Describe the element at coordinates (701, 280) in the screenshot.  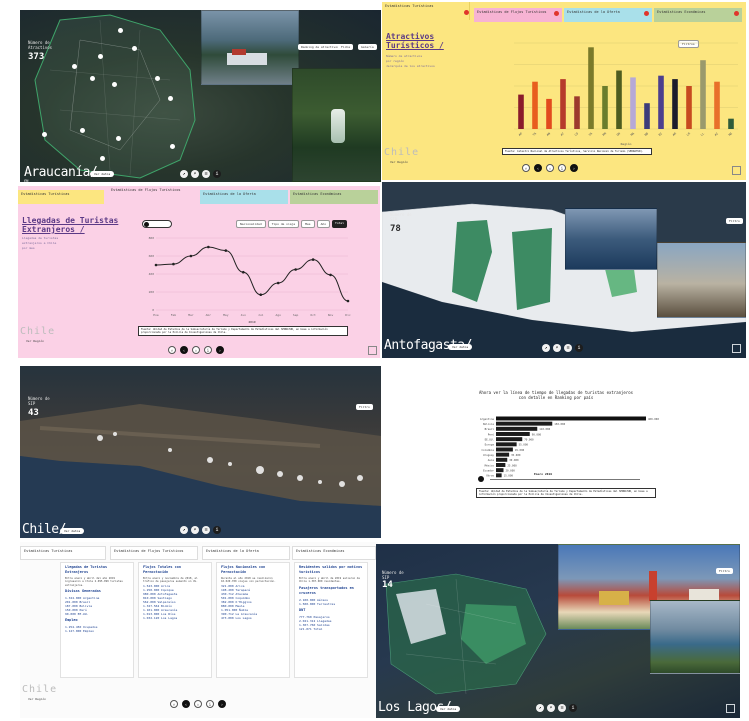
I see `desert-photo` at that location.